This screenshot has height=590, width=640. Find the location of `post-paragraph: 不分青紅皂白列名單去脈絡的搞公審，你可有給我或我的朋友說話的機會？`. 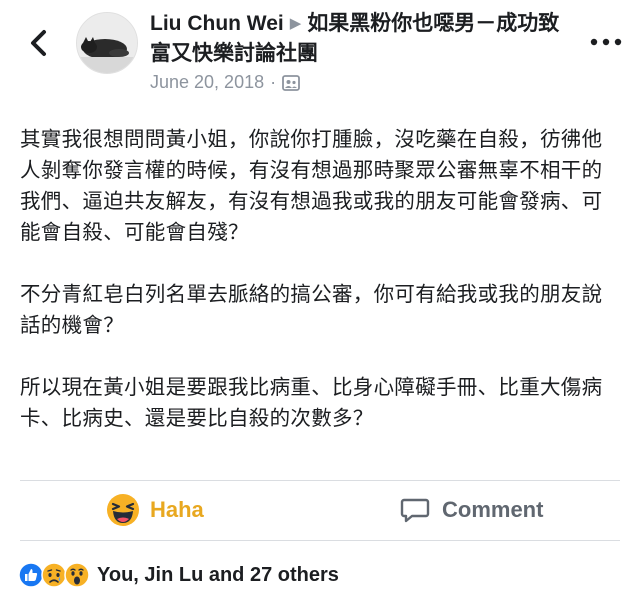

post-paragraph: 不分青紅皂白列名單去脈絡的搞公審，你可有給我或我的朋友說話的機會？ is located at coordinates (311, 309).